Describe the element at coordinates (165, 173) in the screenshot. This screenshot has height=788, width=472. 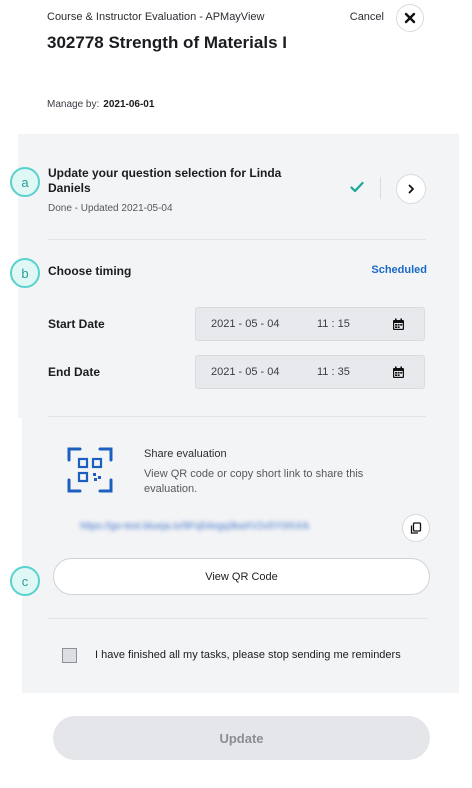
I see `step-a-title-line1: Update your question selection for Linda` at that location.